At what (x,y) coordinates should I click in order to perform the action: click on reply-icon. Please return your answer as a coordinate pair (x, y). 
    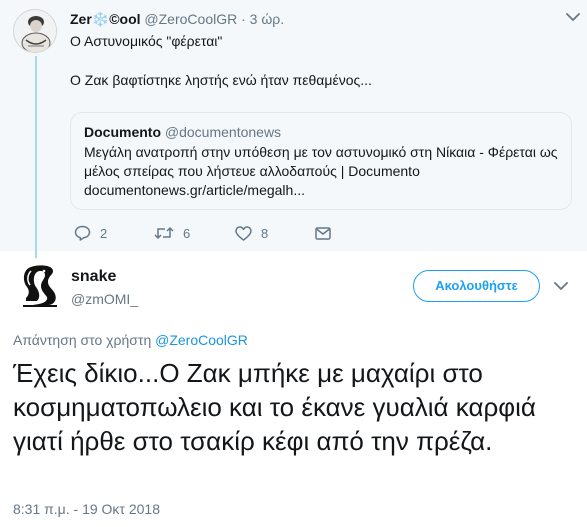
    Looking at the image, I should click on (82, 233).